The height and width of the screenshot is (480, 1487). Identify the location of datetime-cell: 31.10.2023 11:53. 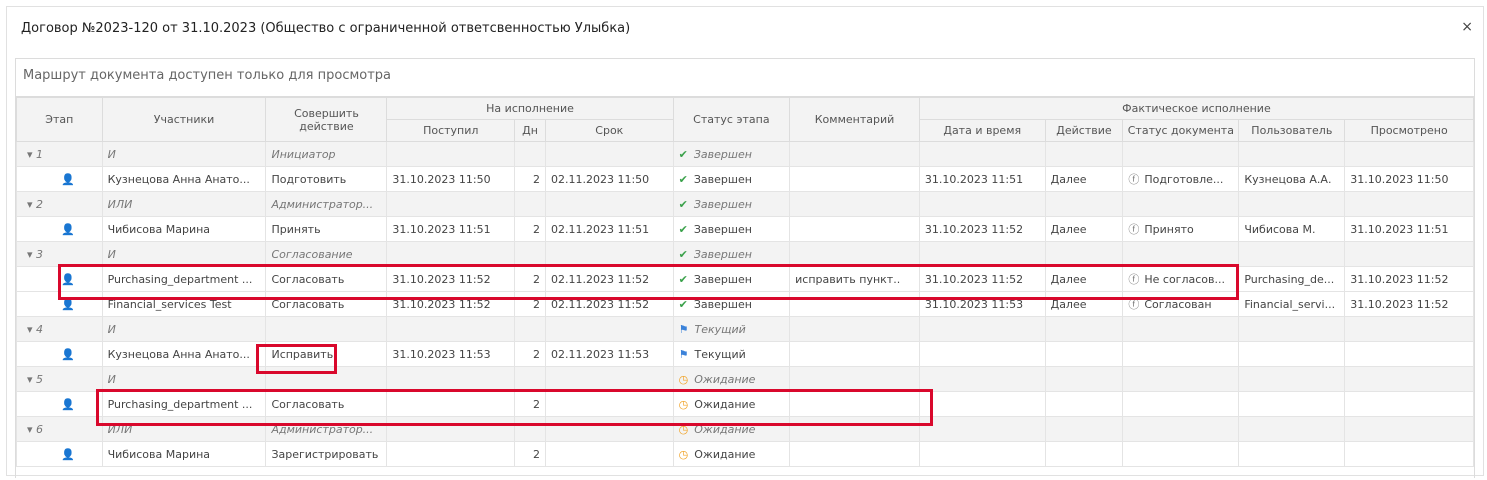
(982, 304).